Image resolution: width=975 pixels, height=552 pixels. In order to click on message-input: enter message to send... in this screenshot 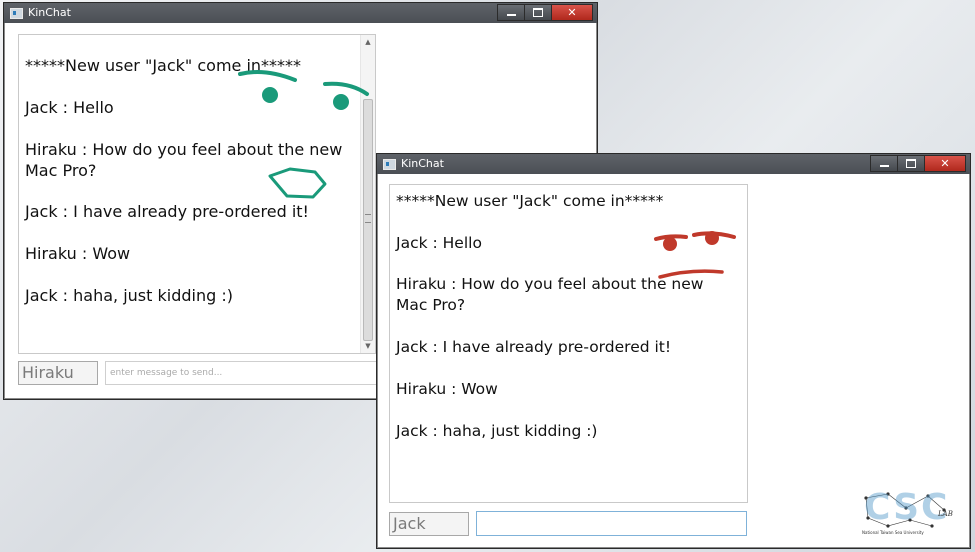, I will do `click(241, 373)`.